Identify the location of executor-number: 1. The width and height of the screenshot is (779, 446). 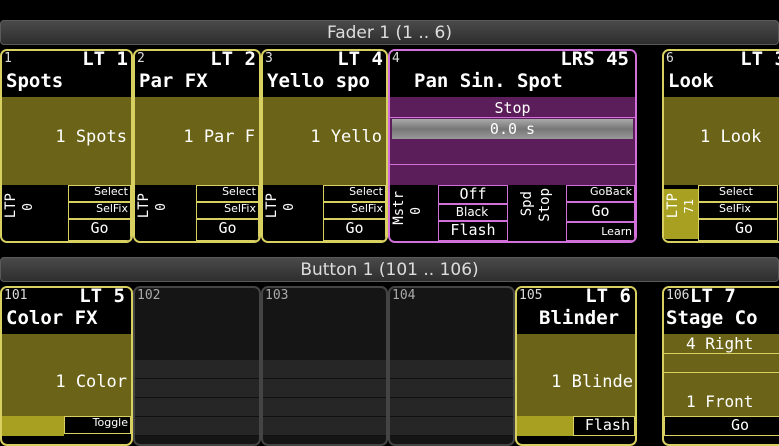
(8, 58).